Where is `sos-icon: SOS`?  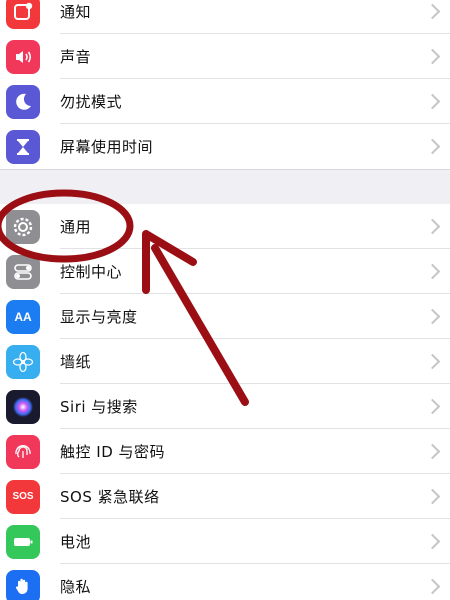
sos-icon: SOS is located at coordinates (23, 496).